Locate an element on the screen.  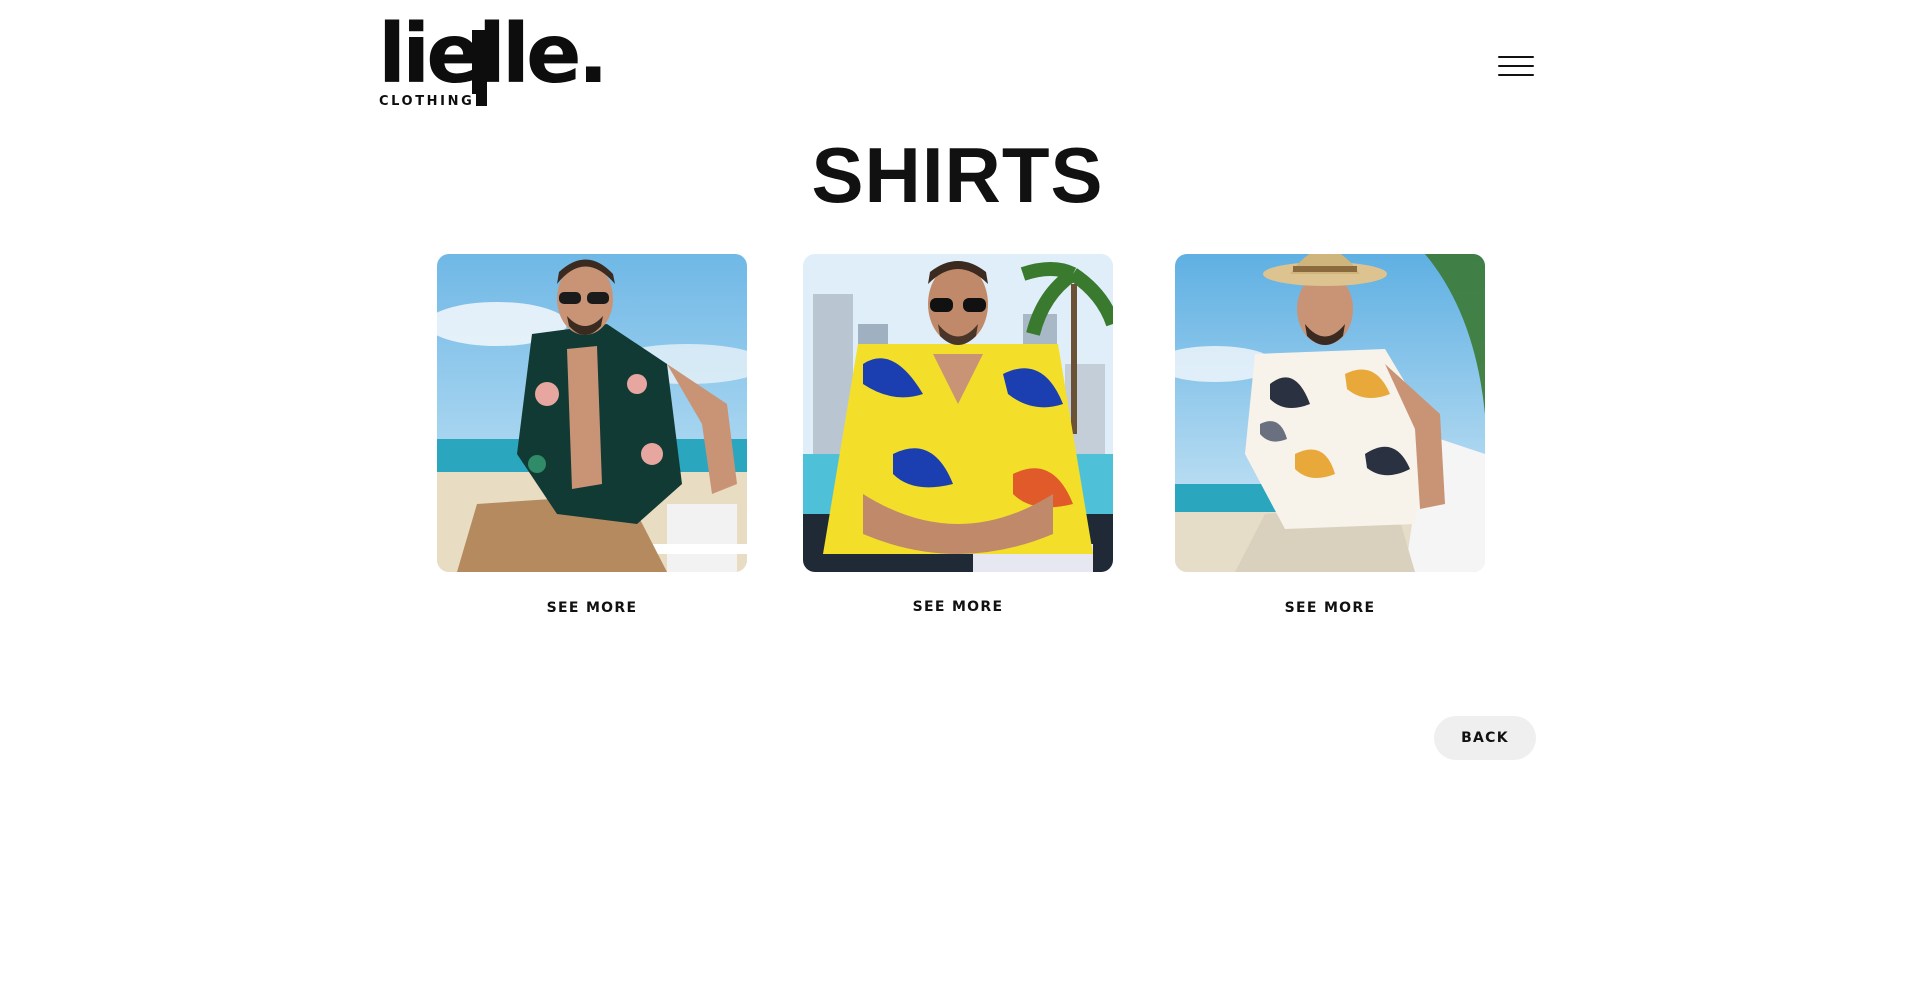
brand-logo: lielle. CLOTHING is located at coordinates (493, 61).